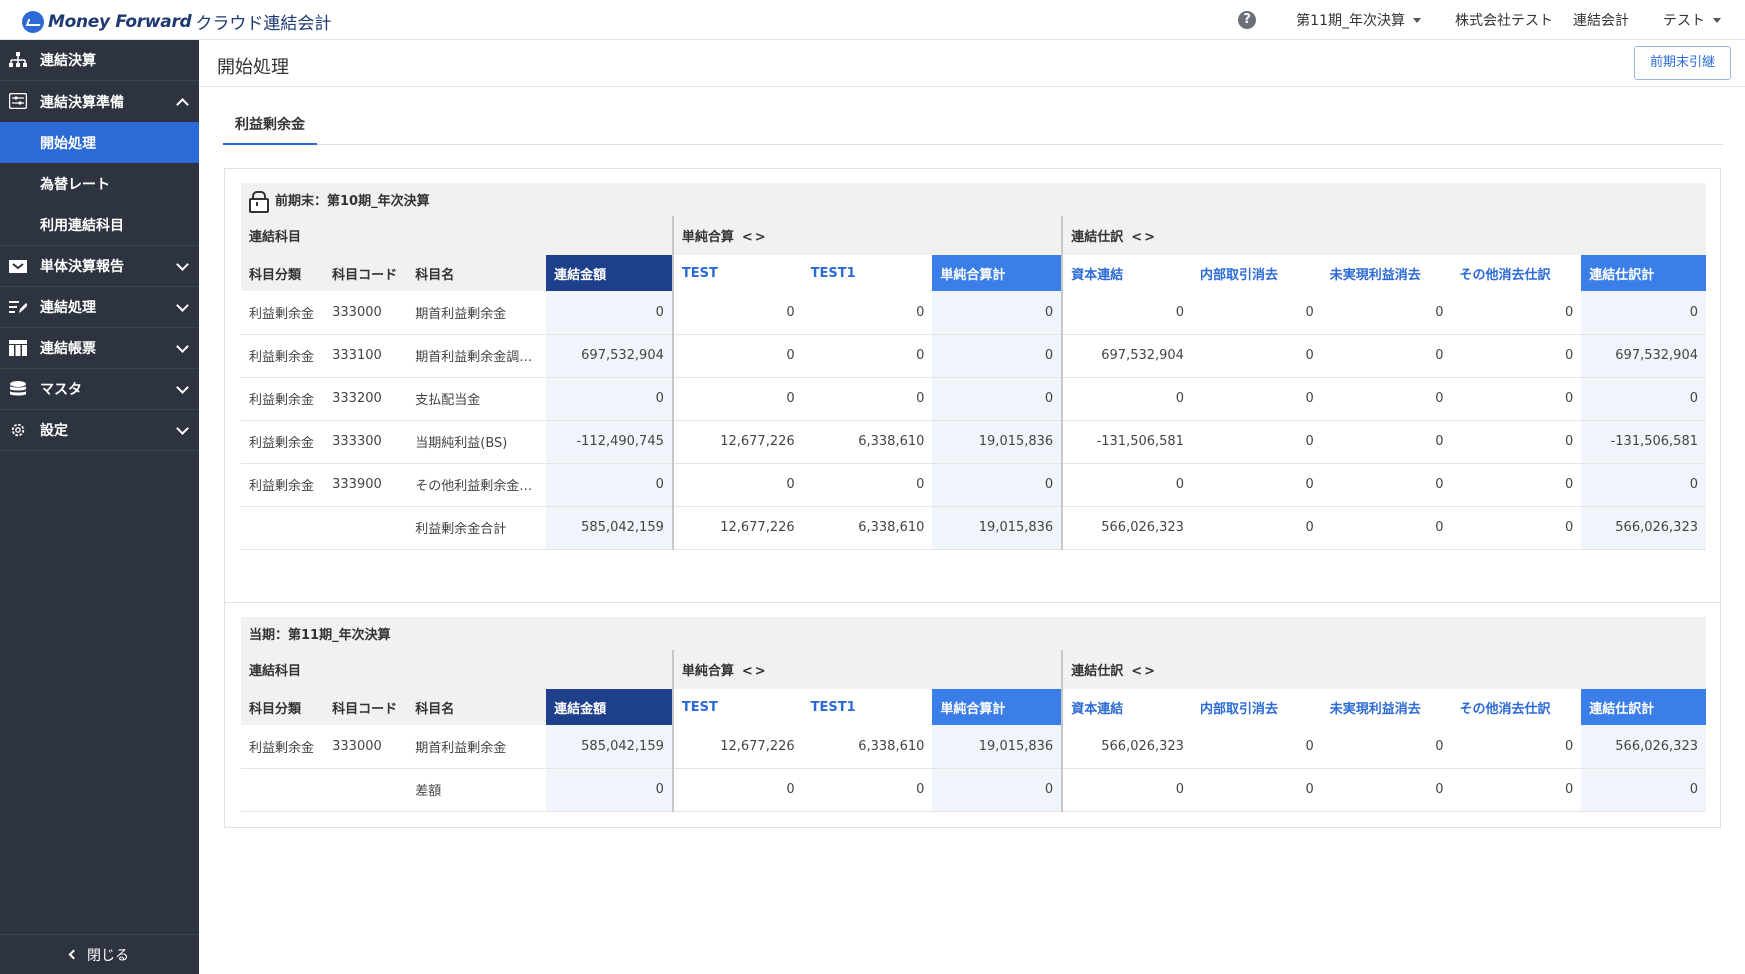 The width and height of the screenshot is (1745, 974). I want to click on sliders-icon, so click(18, 101).